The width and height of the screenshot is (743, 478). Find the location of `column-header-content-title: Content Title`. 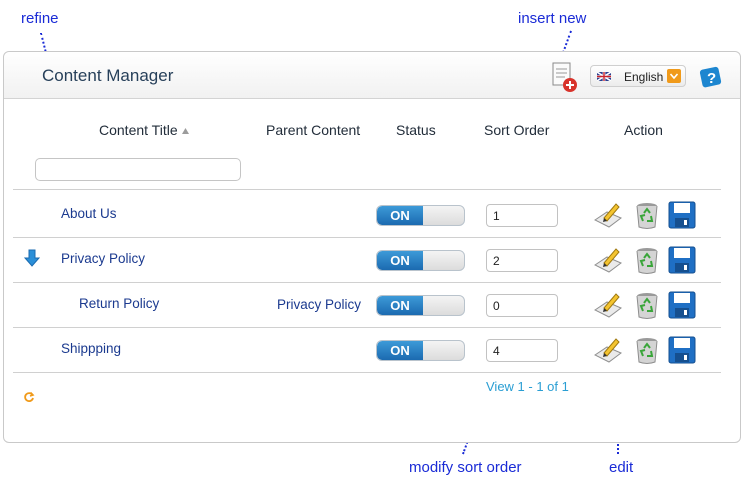

column-header-content-title: Content Title is located at coordinates (144, 130).